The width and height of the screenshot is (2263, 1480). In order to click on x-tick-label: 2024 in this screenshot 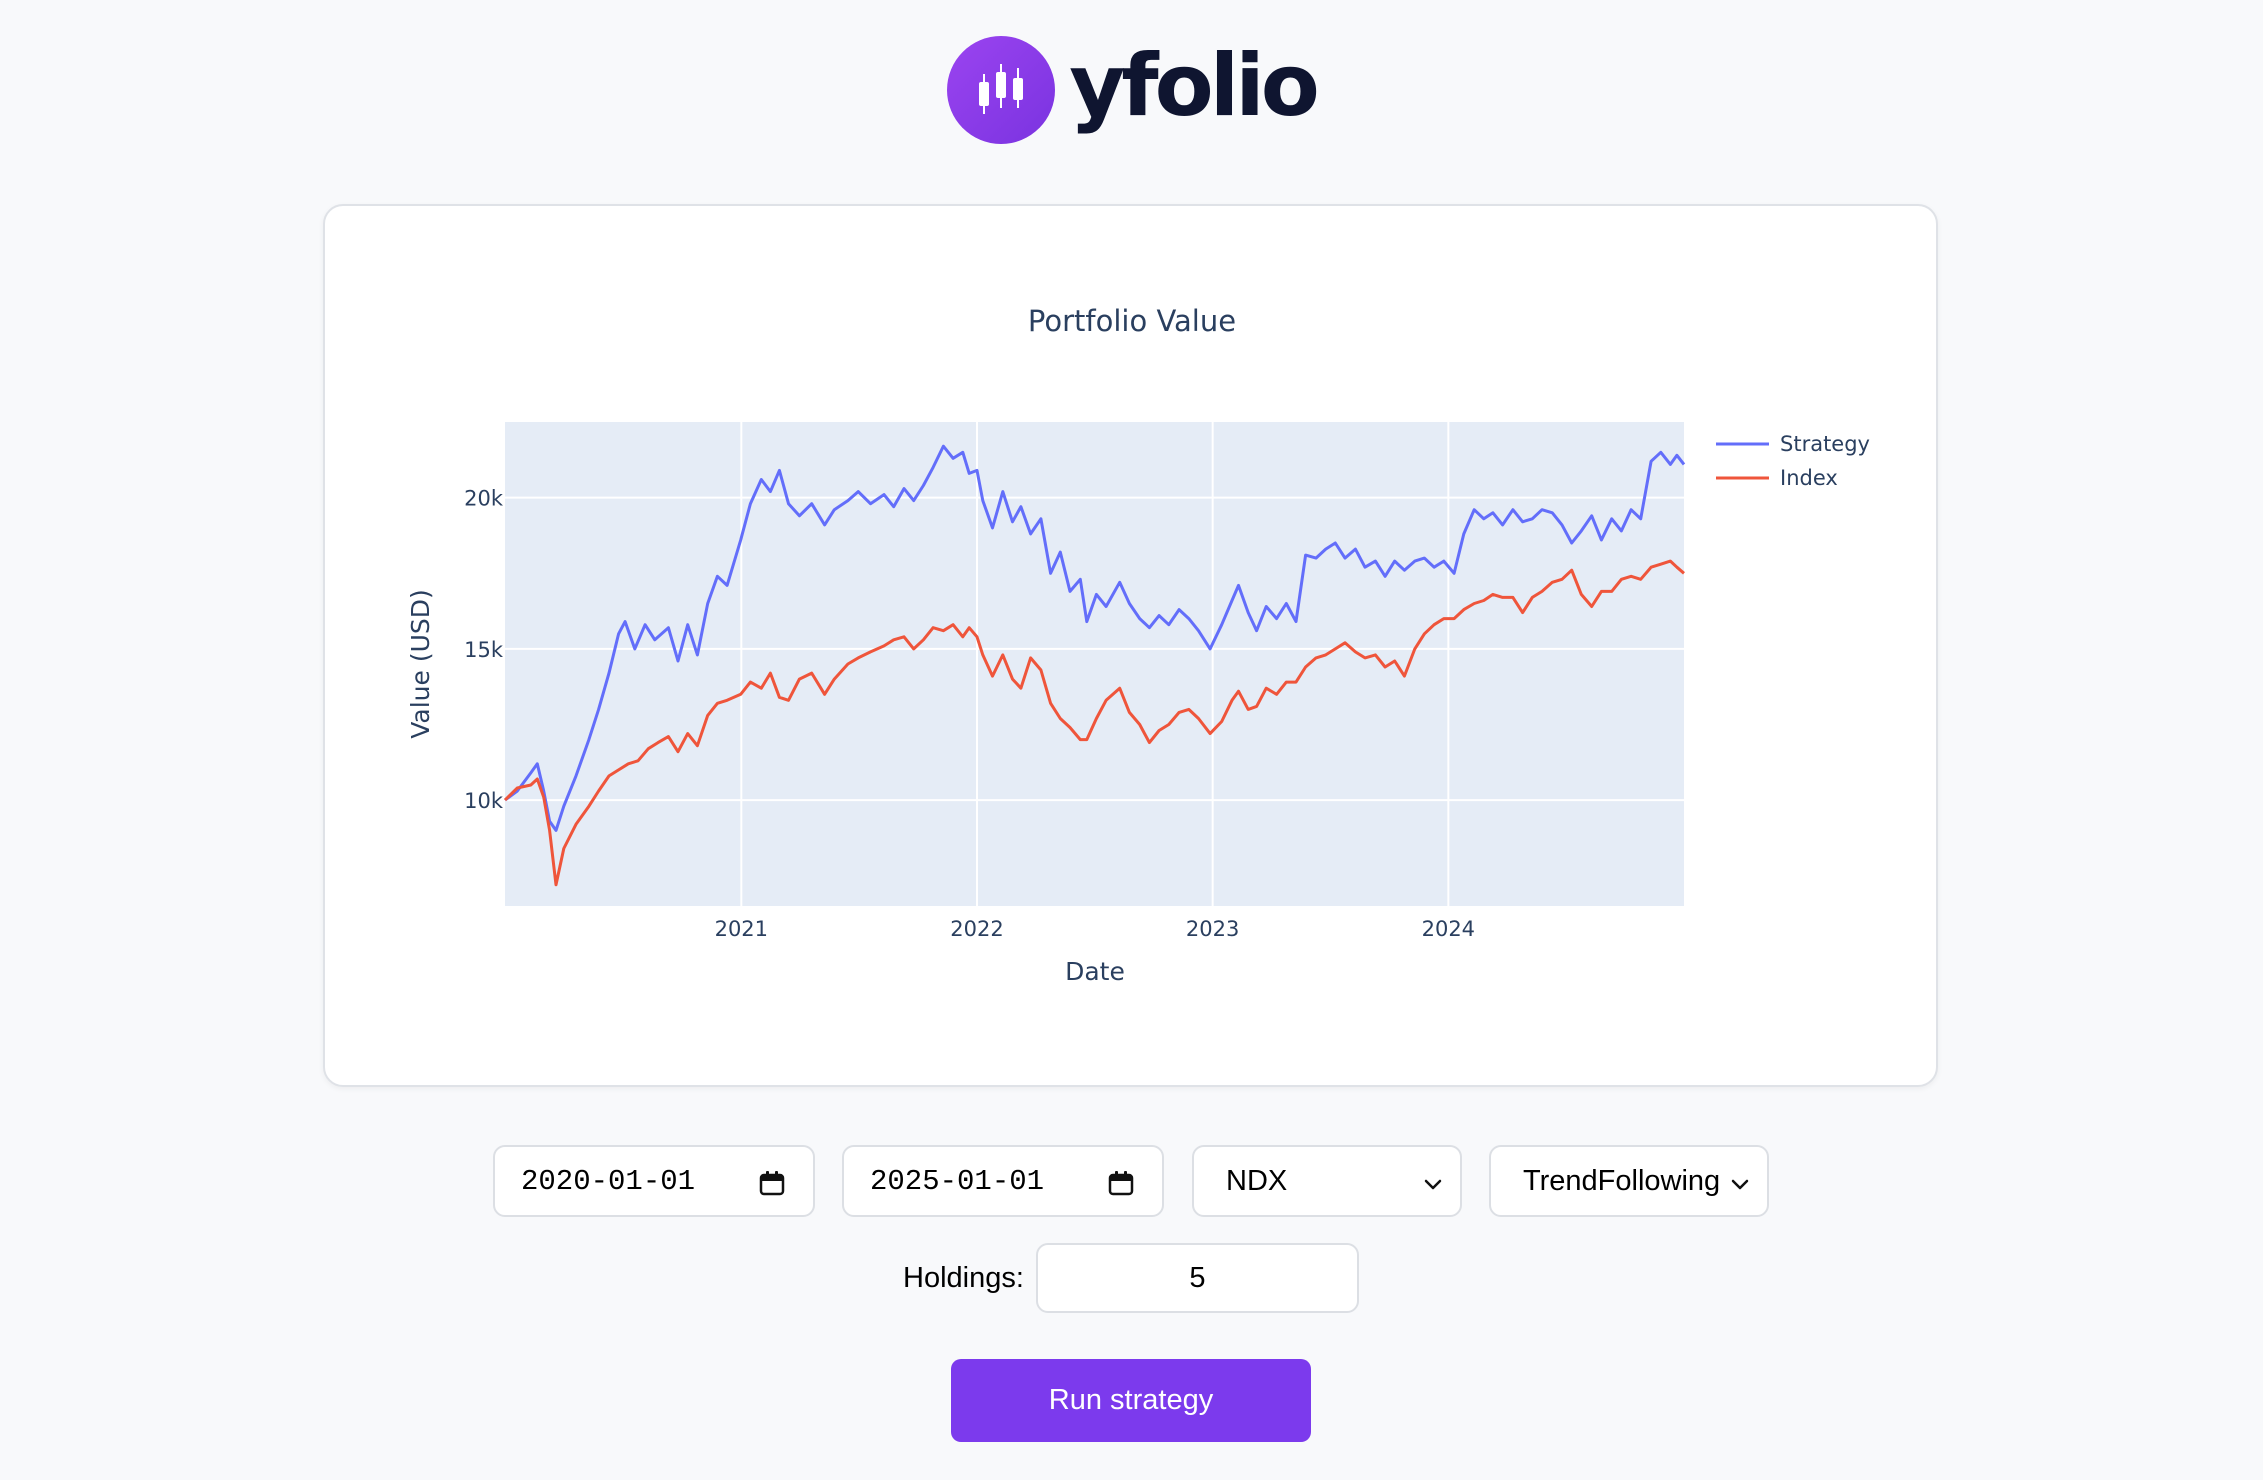, I will do `click(1448, 929)`.